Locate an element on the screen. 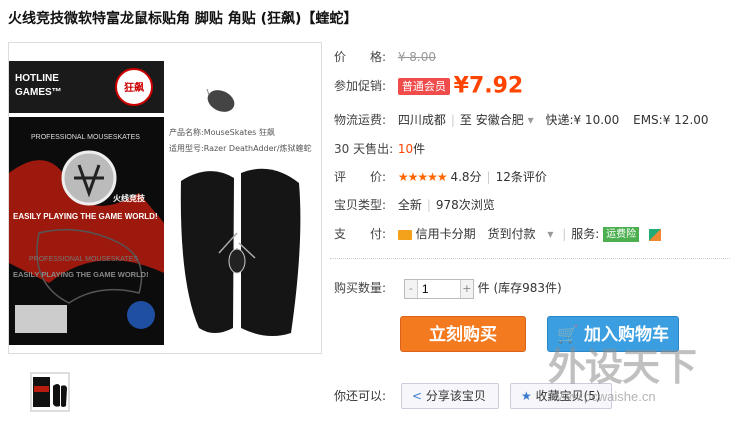 The width and height of the screenshot is (738, 426). star-icon: ★ is located at coordinates (526, 396).